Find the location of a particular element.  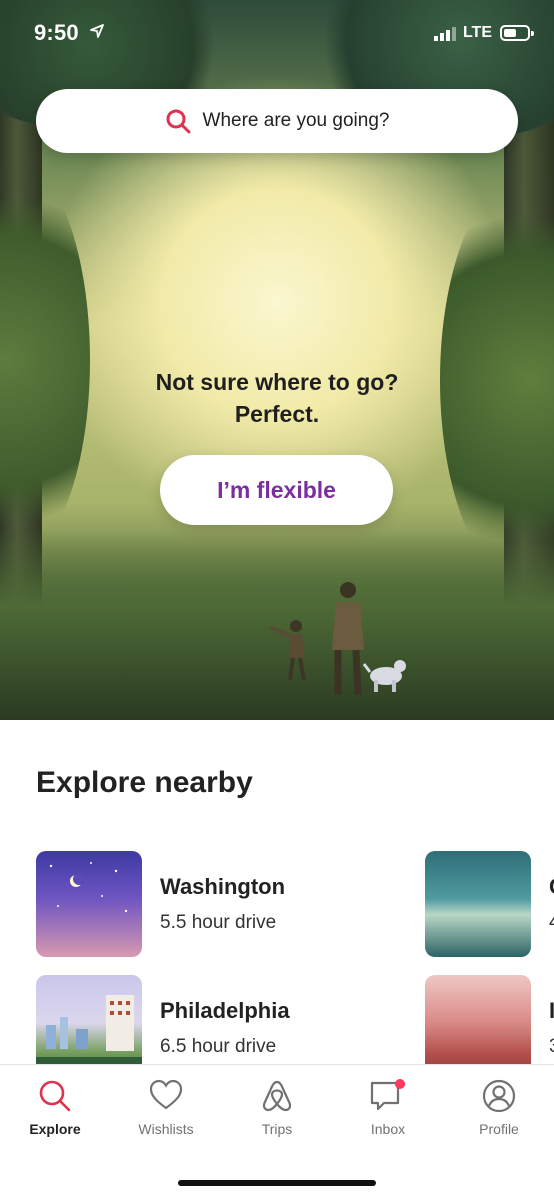

location-arrow-icon is located at coordinates (97, 31).